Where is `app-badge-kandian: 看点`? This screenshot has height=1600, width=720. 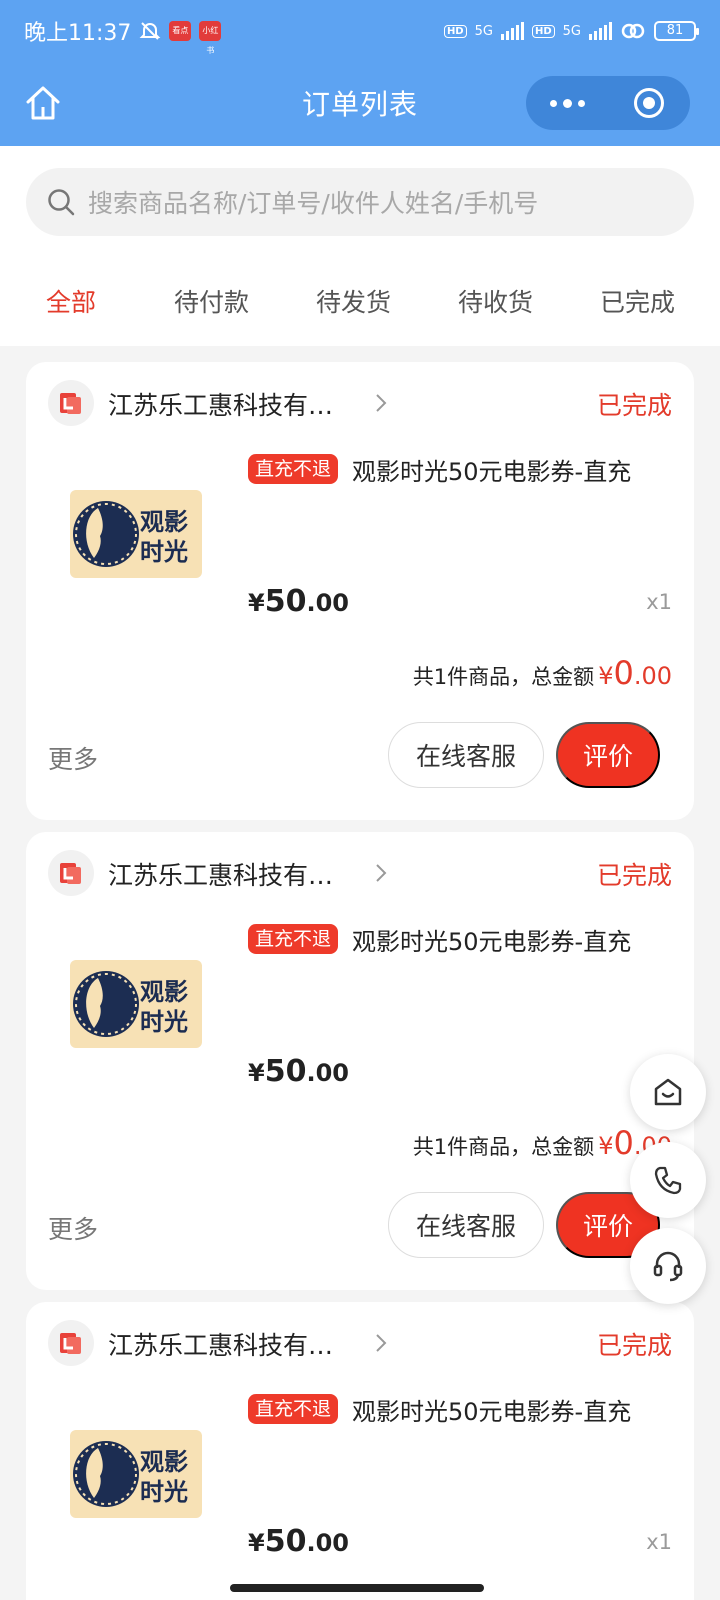 app-badge-kandian: 看点 is located at coordinates (180, 31).